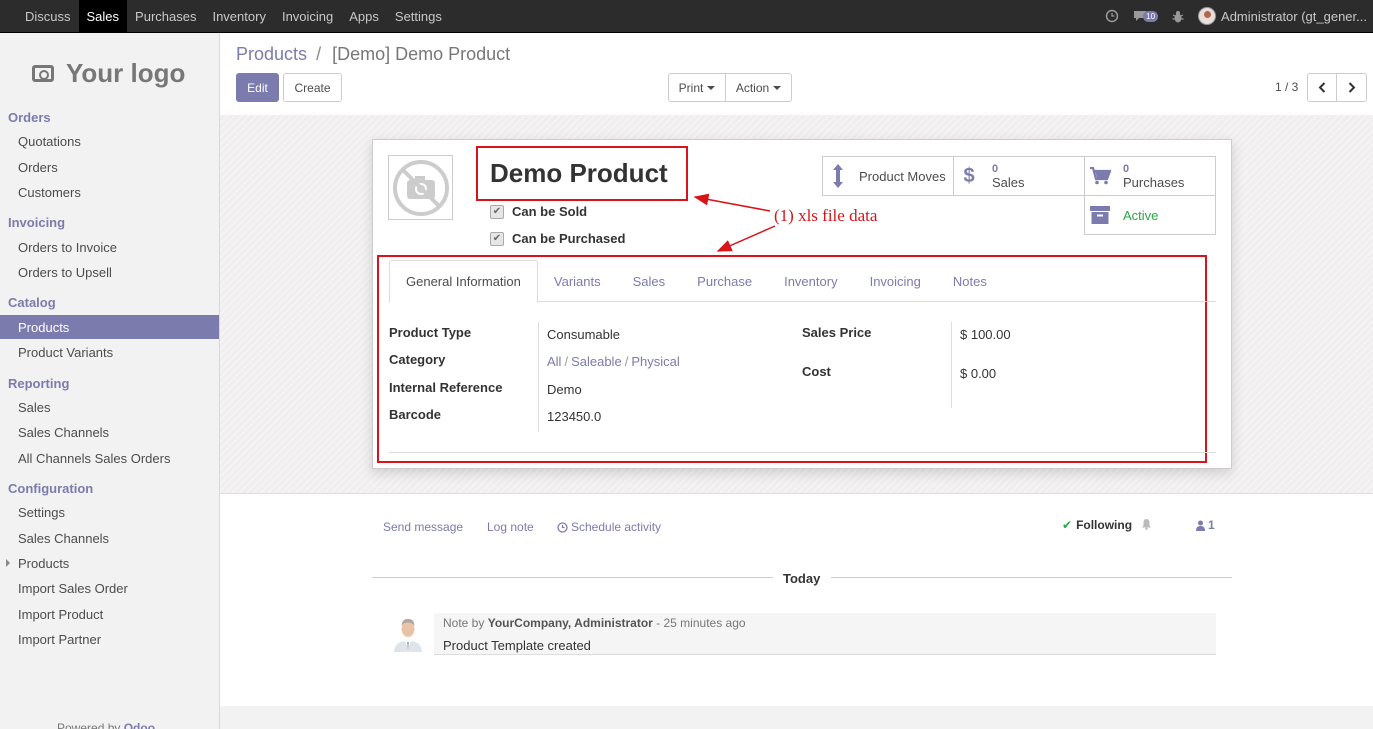 This screenshot has height=729, width=1373. I want to click on tab-purchase: Purchase, so click(724, 281).